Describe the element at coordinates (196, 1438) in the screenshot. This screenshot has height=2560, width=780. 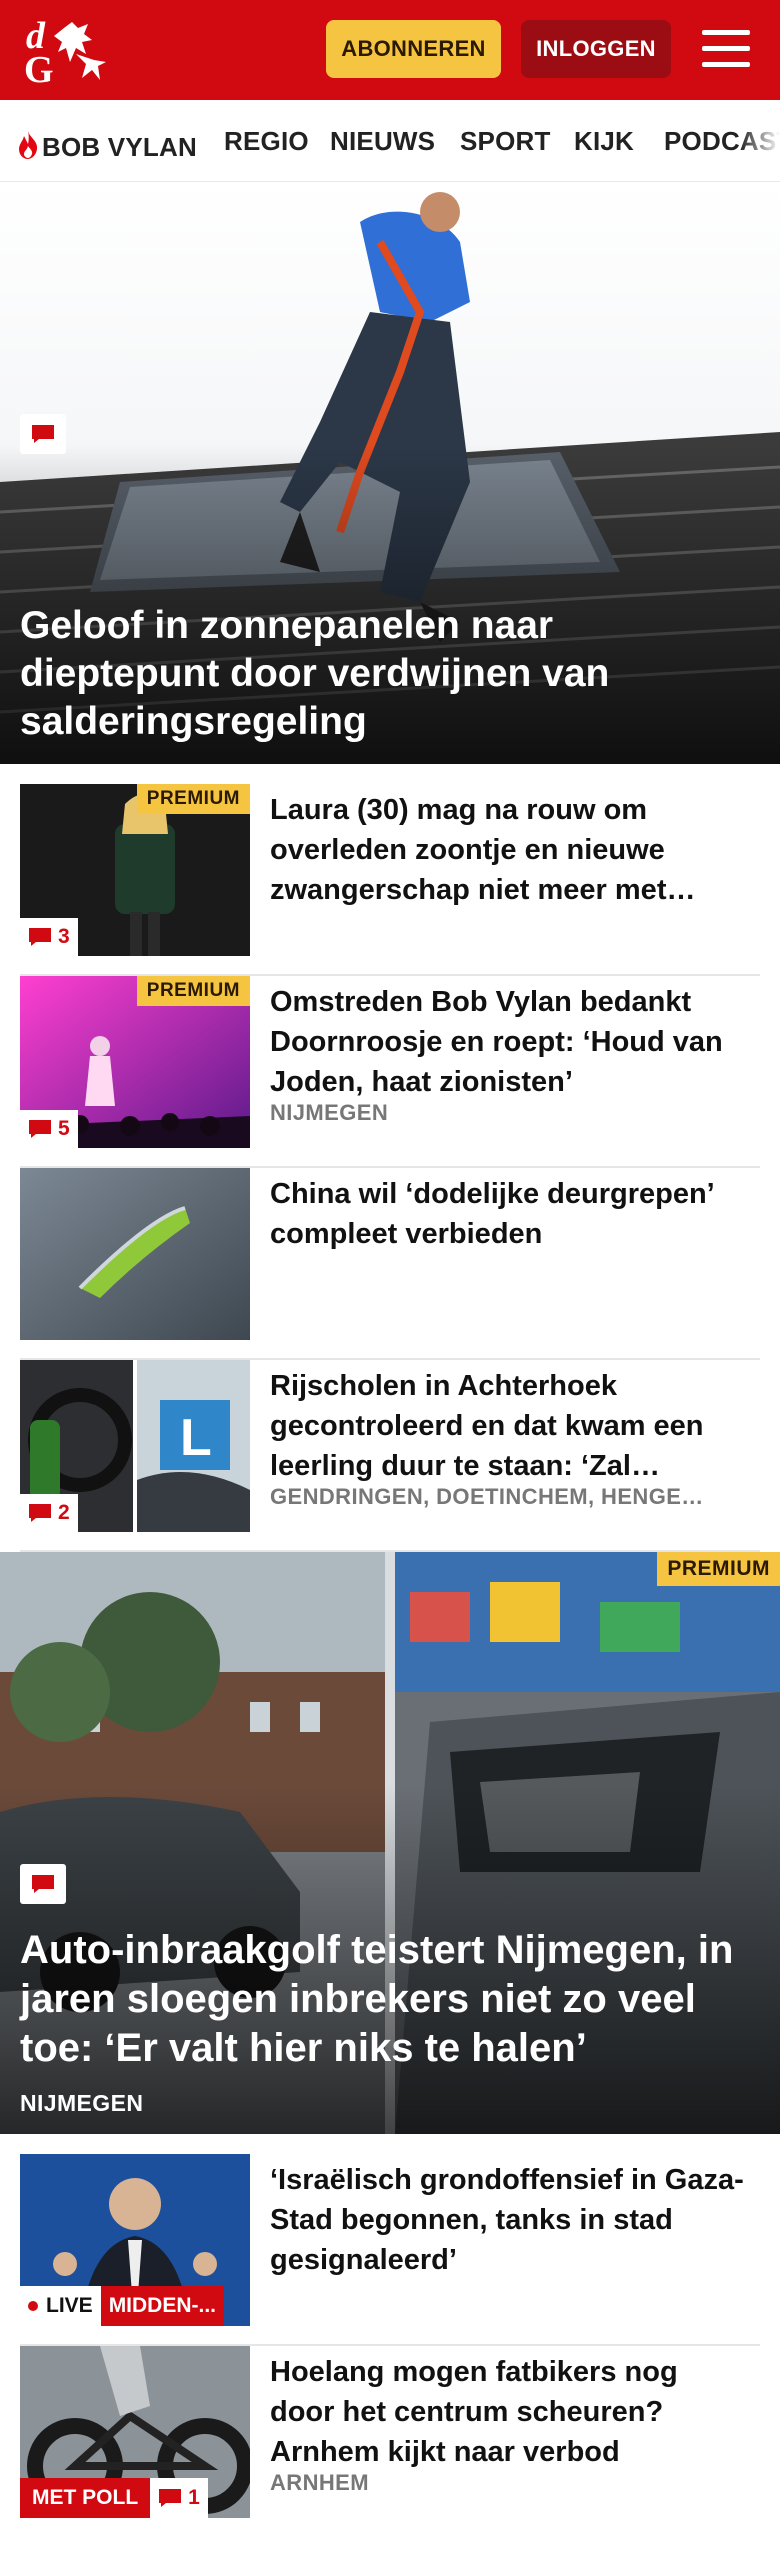
I see `svg-text: L` at that location.